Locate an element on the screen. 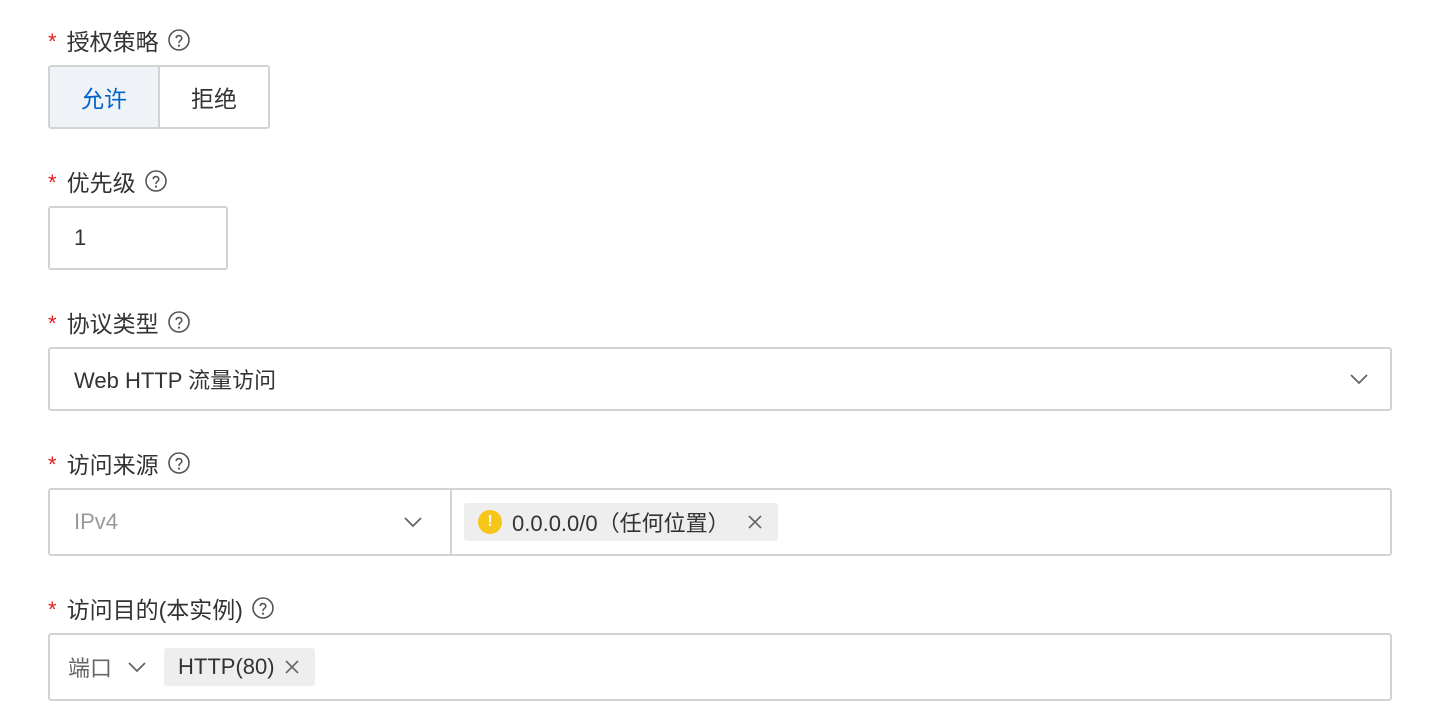  source-field: IPv4 ! 0.0.0.0/0（任何位置） is located at coordinates (720, 522).